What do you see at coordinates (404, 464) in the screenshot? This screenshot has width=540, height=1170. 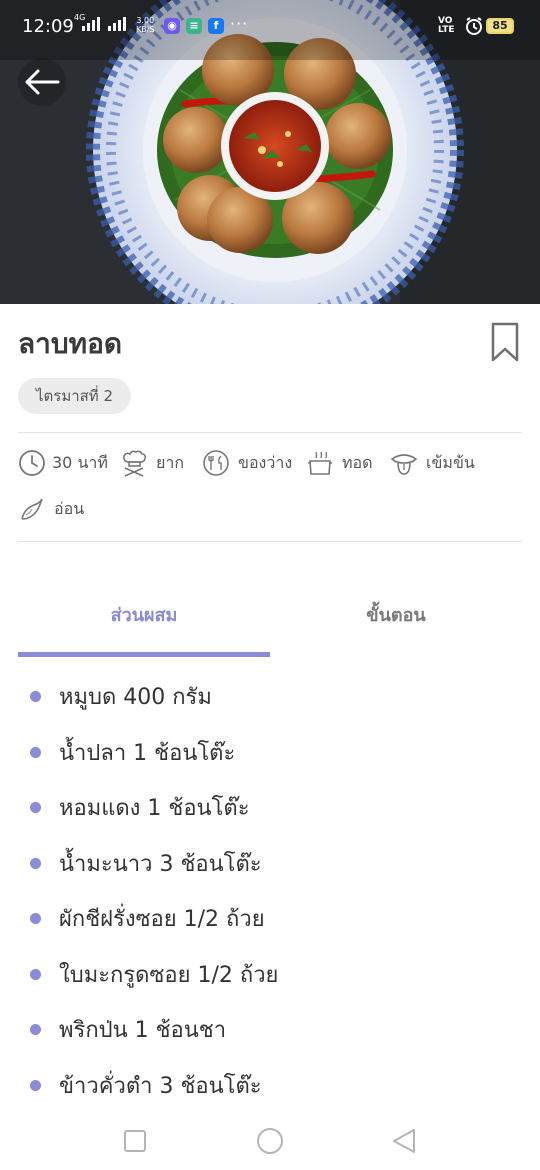 I see `tongue-icon` at bounding box center [404, 464].